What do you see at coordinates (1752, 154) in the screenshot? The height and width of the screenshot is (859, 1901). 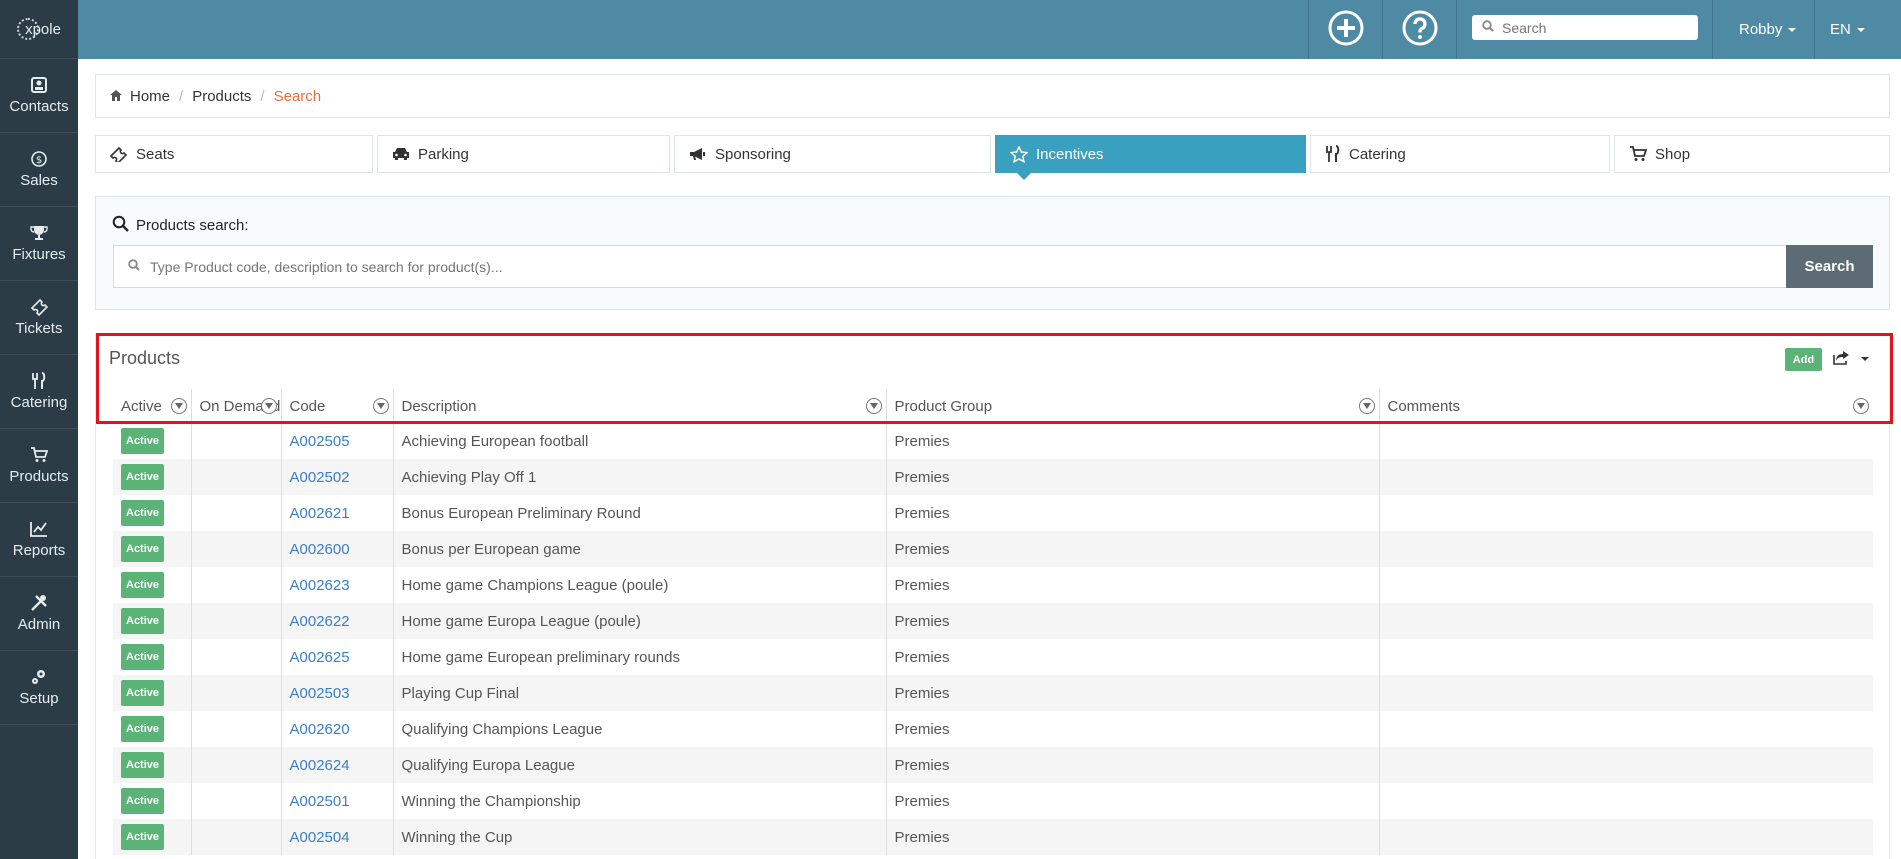 I see `tab-shop: Shop` at bounding box center [1752, 154].